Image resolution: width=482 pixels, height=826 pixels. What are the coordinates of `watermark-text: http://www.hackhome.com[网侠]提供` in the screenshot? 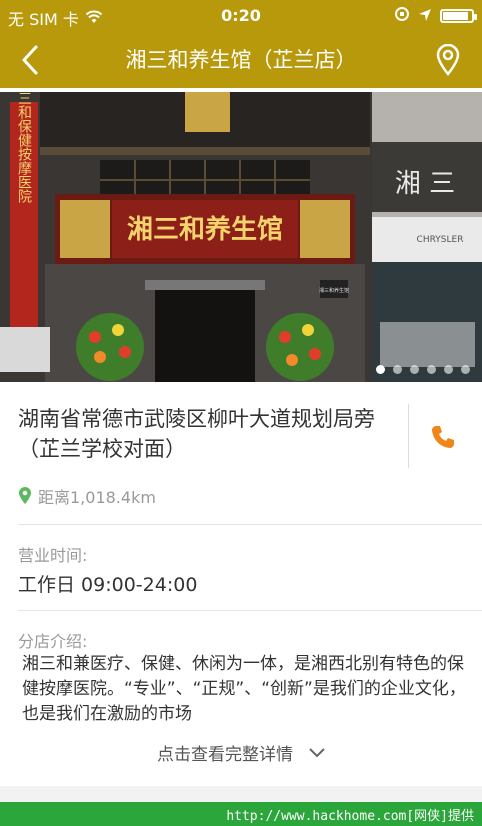 It's located at (350, 816).